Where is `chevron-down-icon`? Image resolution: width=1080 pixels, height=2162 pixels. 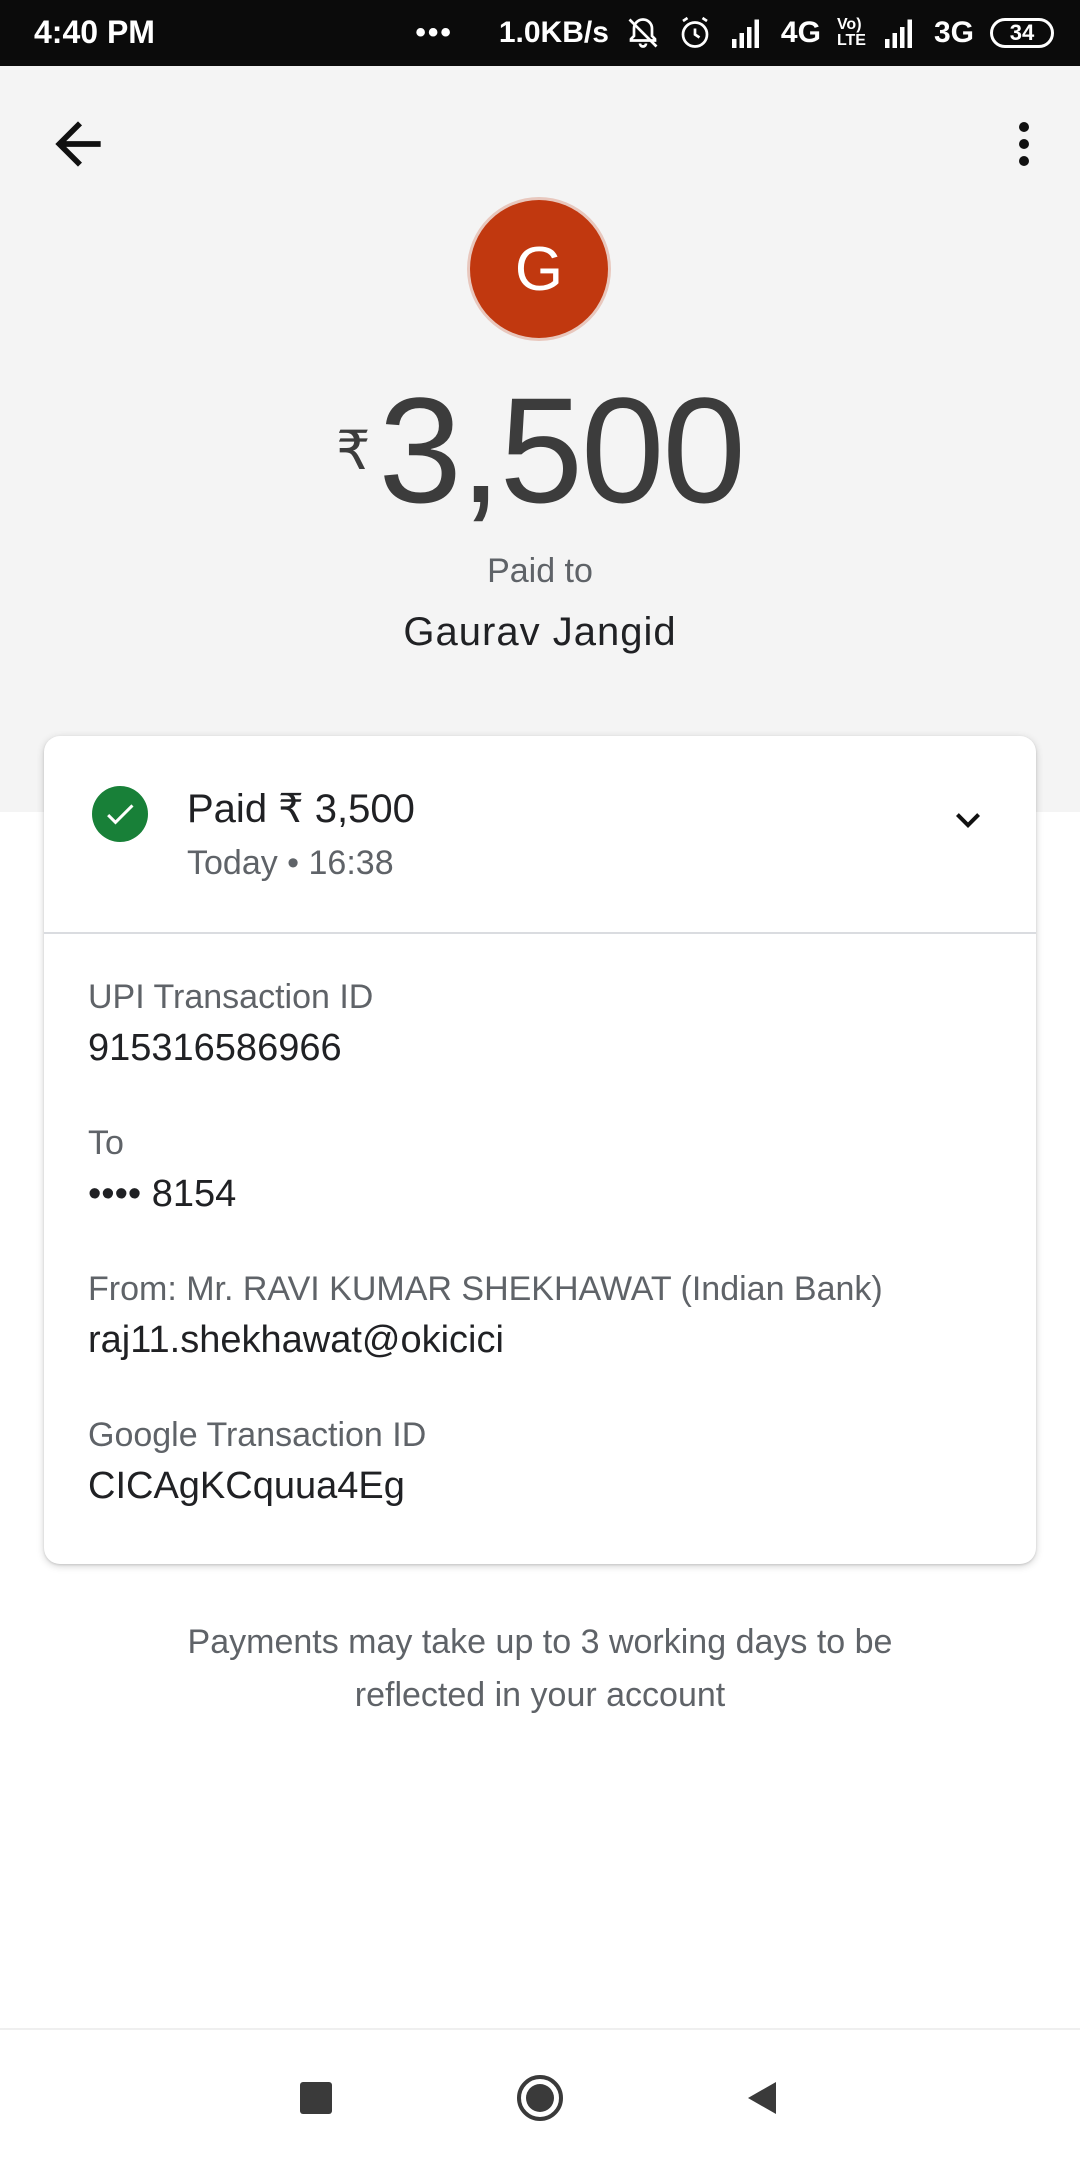 chevron-down-icon is located at coordinates (968, 820).